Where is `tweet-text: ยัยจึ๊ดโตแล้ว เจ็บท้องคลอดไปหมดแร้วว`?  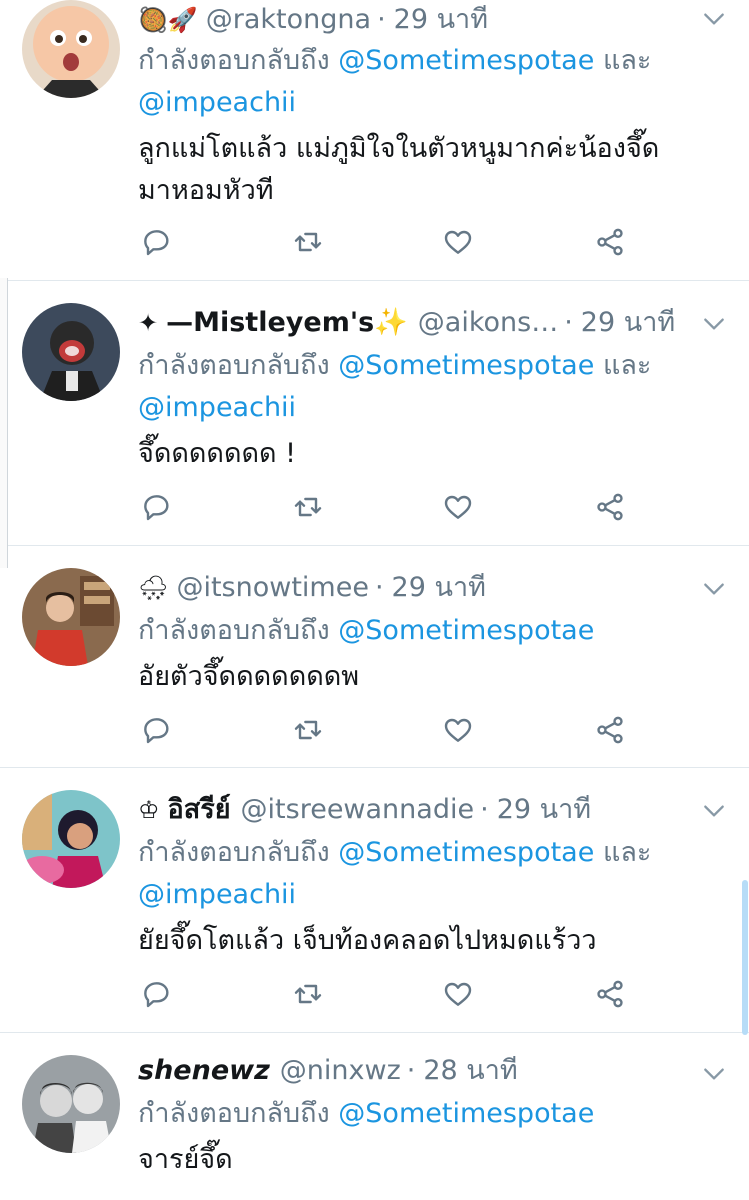
tweet-text: ยัยจึ๊ดโตแล้ว เจ็บท้องคลอดไปหมดแร้วว is located at coordinates (423, 941).